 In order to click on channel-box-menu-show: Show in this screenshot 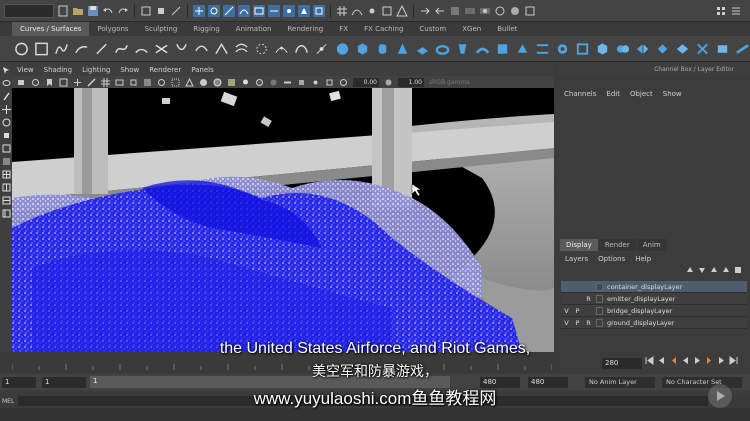, I will do `click(672, 94)`.